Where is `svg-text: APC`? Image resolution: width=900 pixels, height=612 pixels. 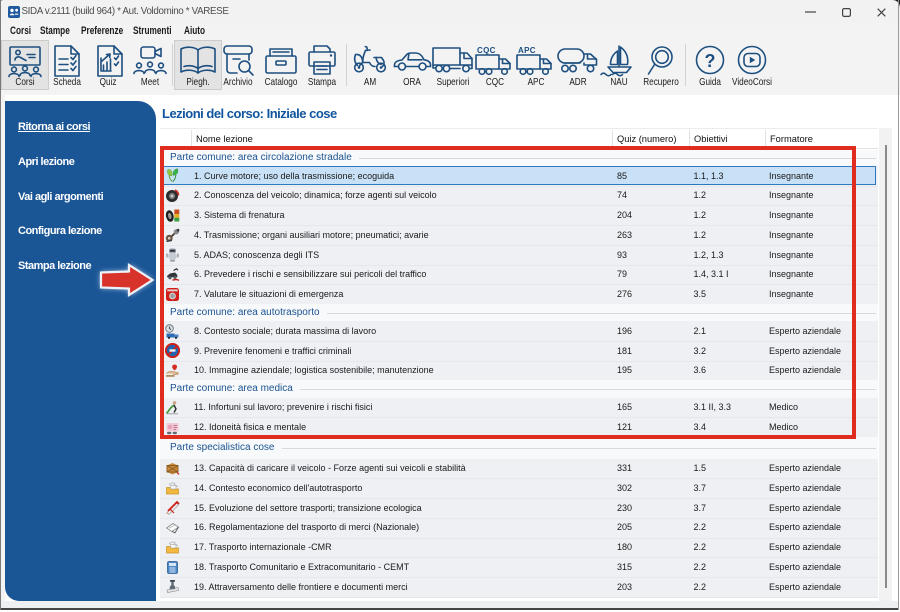
svg-text: APC is located at coordinates (527, 50).